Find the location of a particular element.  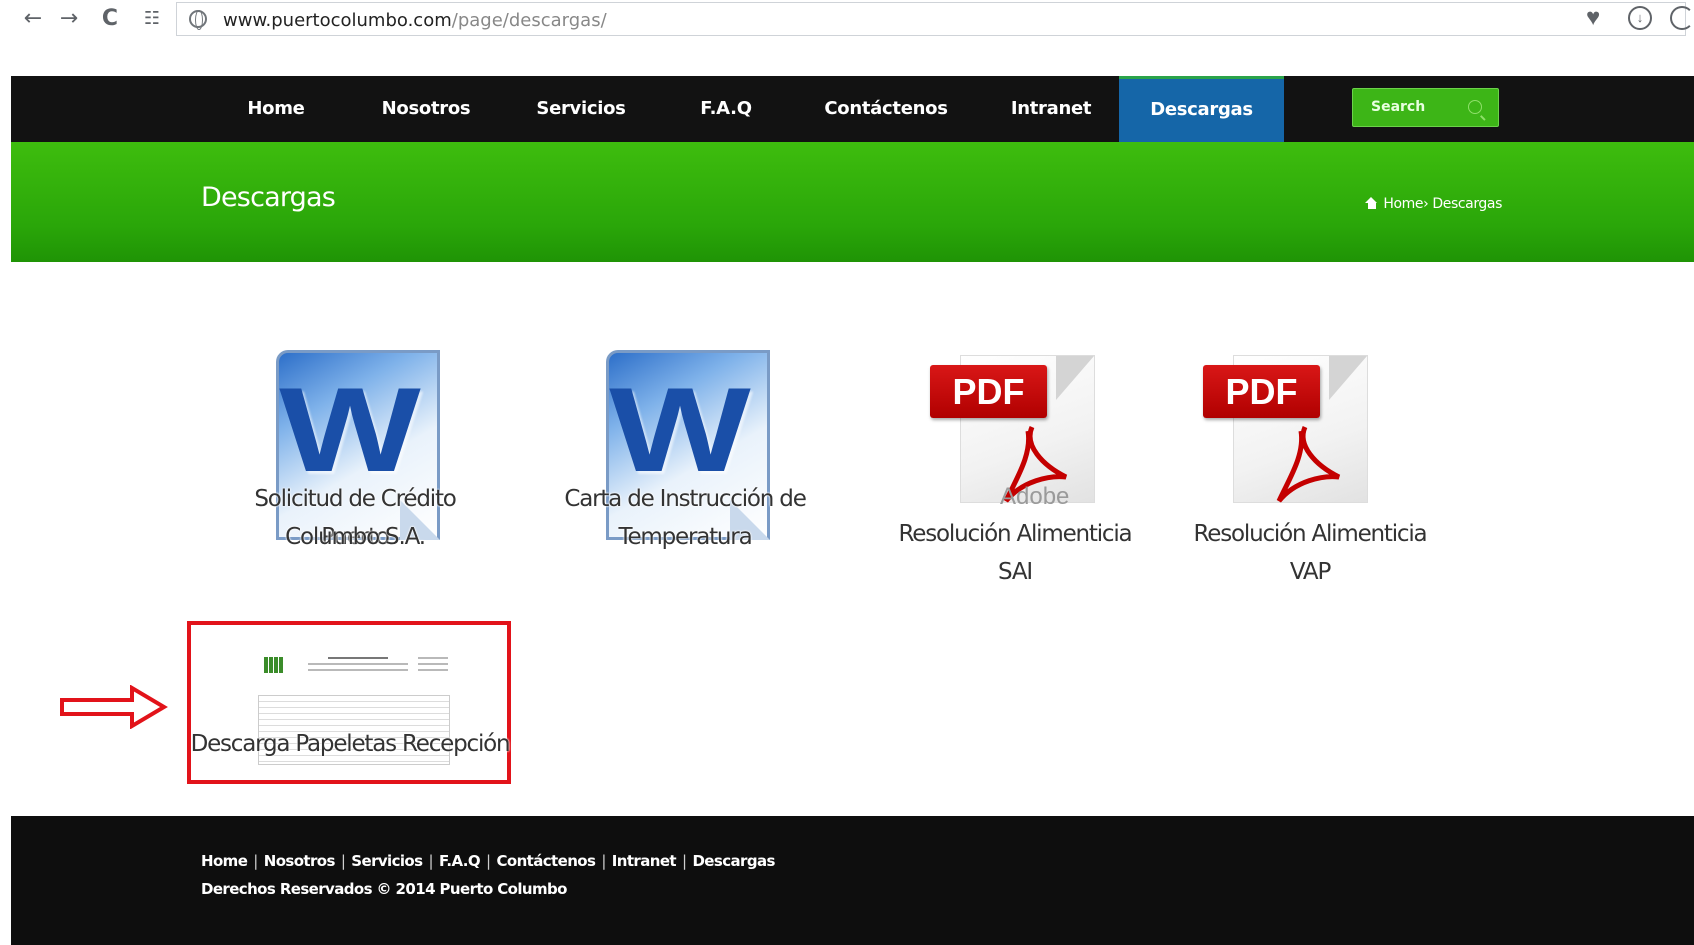

download-resolucion-sai: PDF Adobe Resolución Alimenticia SAI is located at coordinates (1015, 470).